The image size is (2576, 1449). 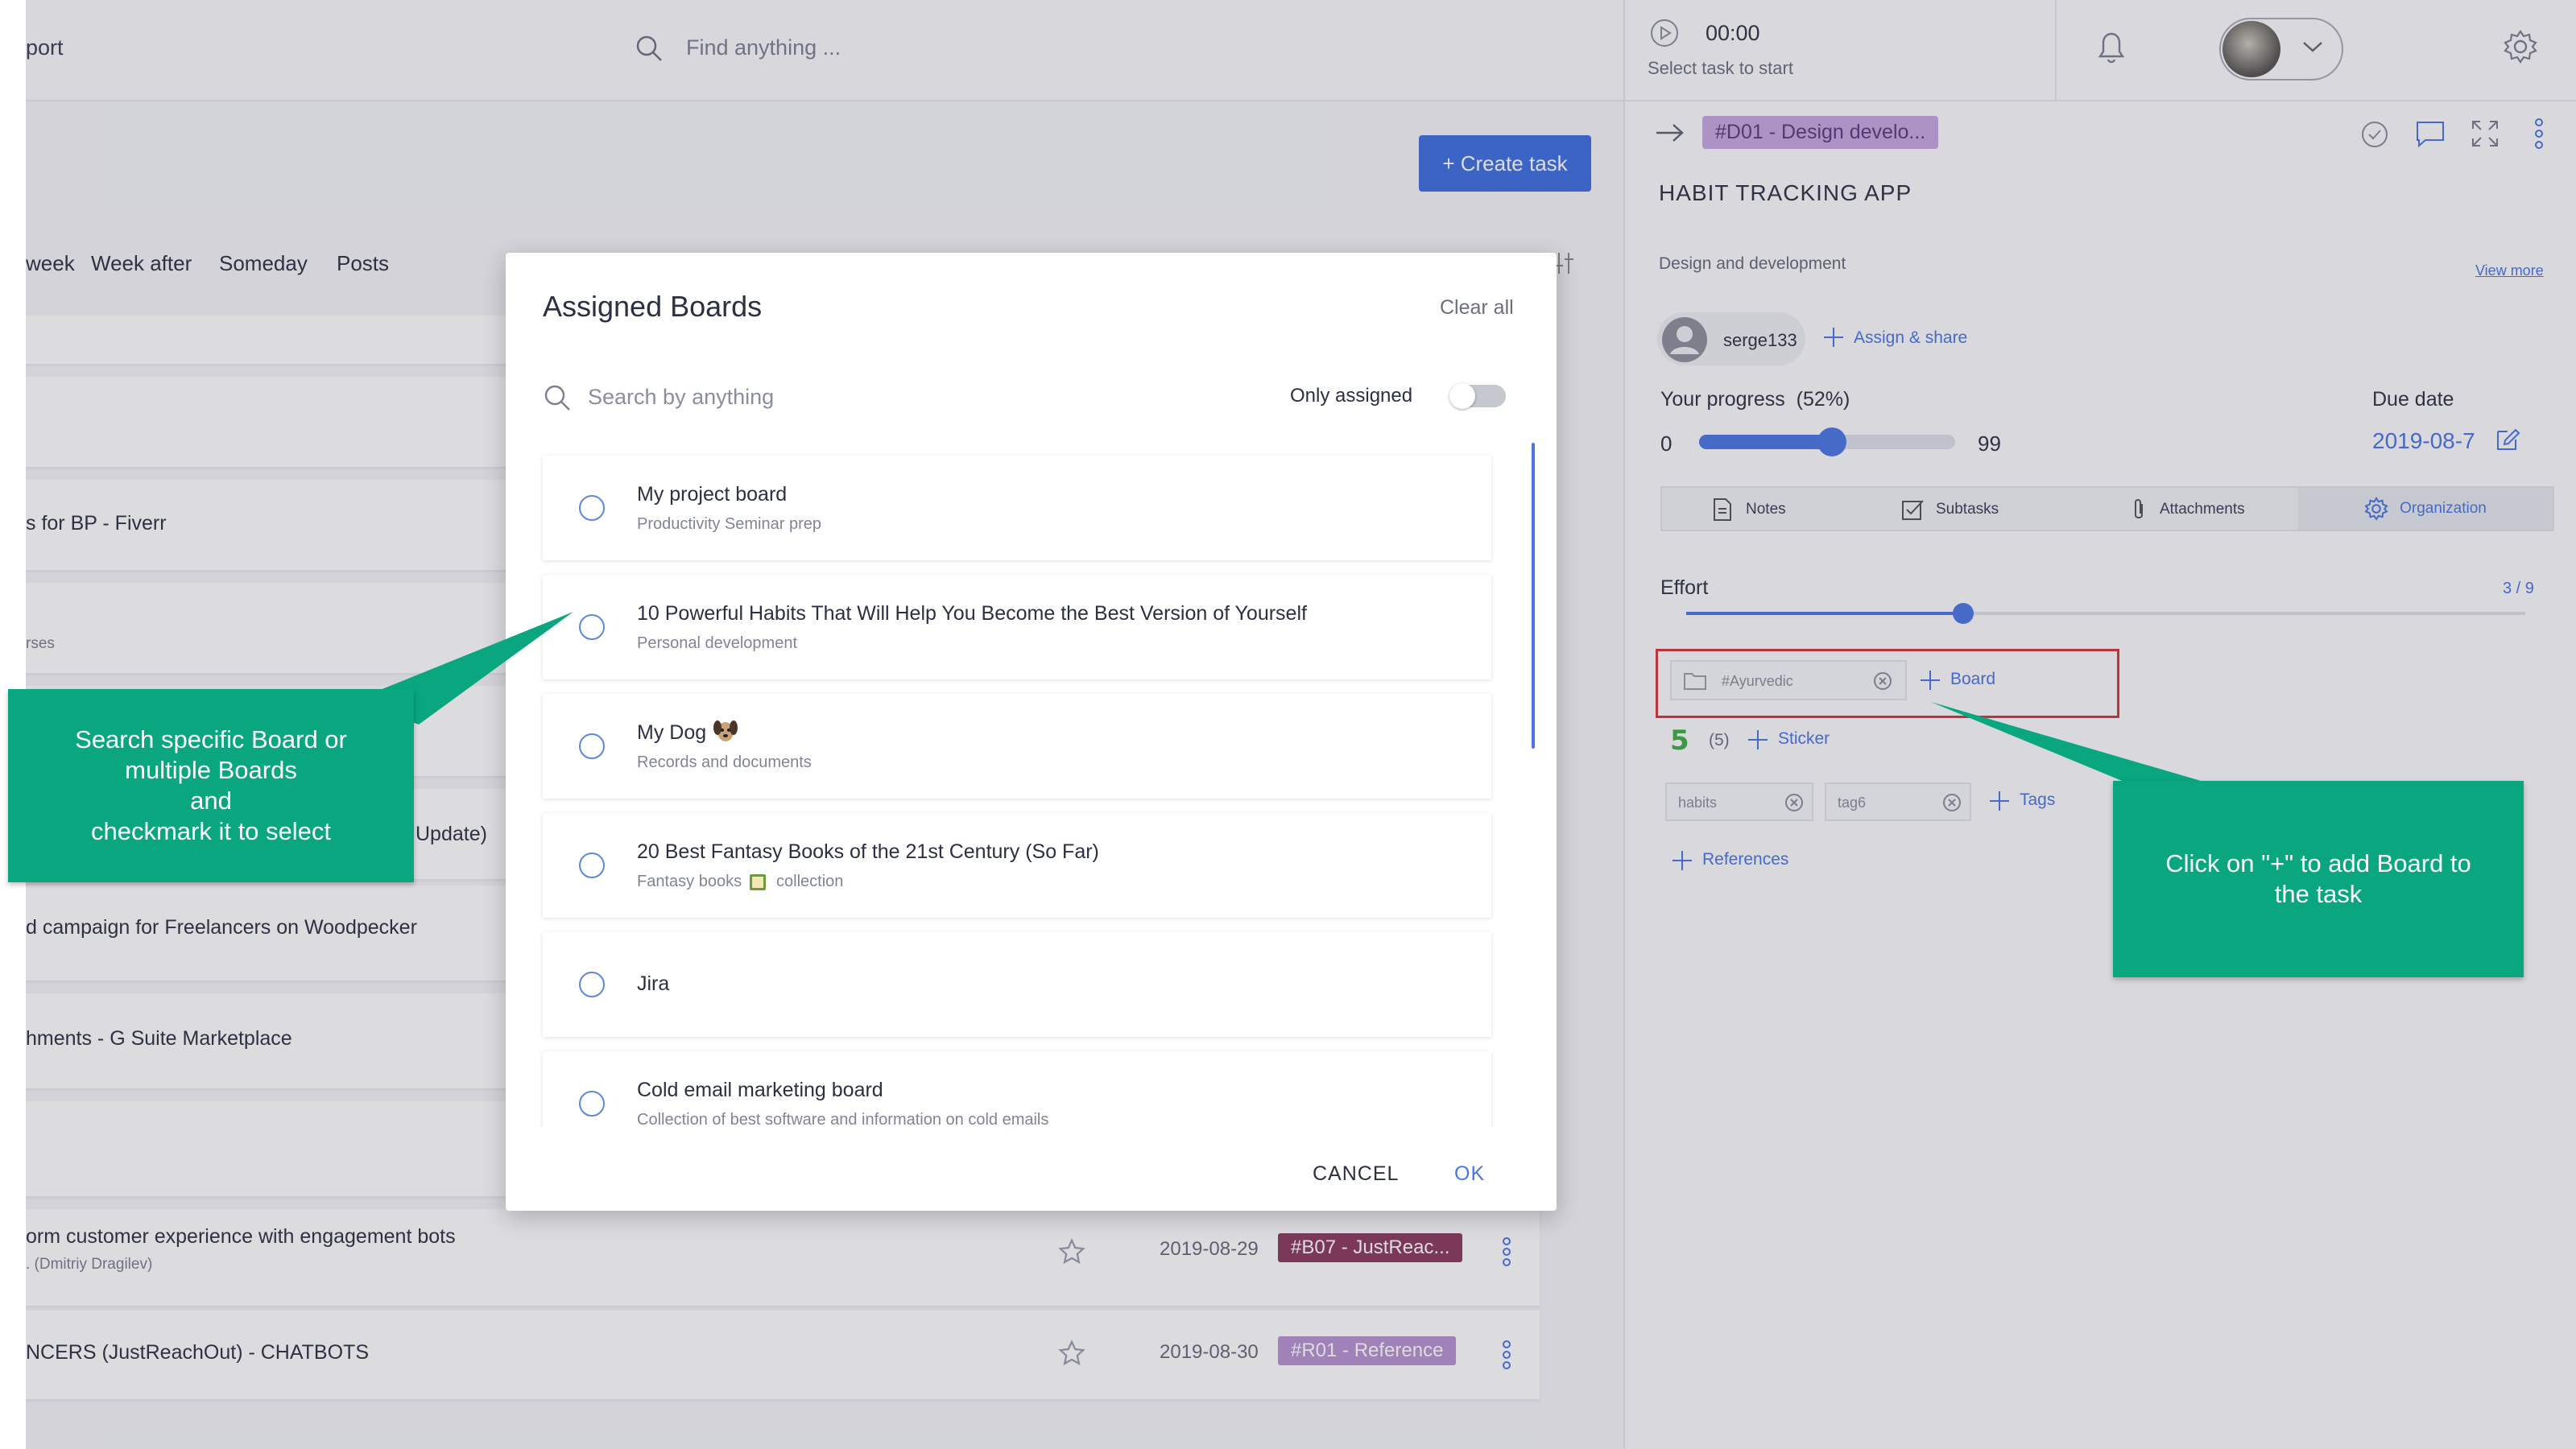 What do you see at coordinates (1477, 308) in the screenshot?
I see `clear-all-button: Clear all` at bounding box center [1477, 308].